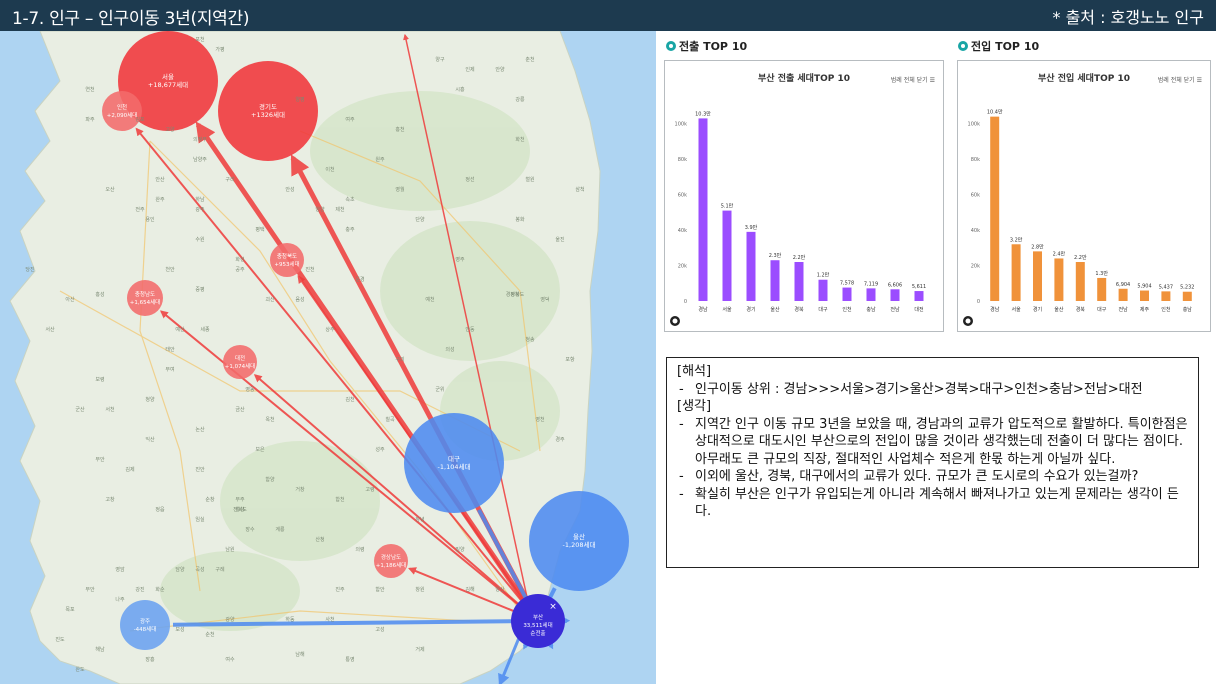 Image resolution: width=1216 pixels, height=684 pixels. What do you see at coordinates (579, 189) in the screenshot?
I see `place-label: 삼척` at bounding box center [579, 189].